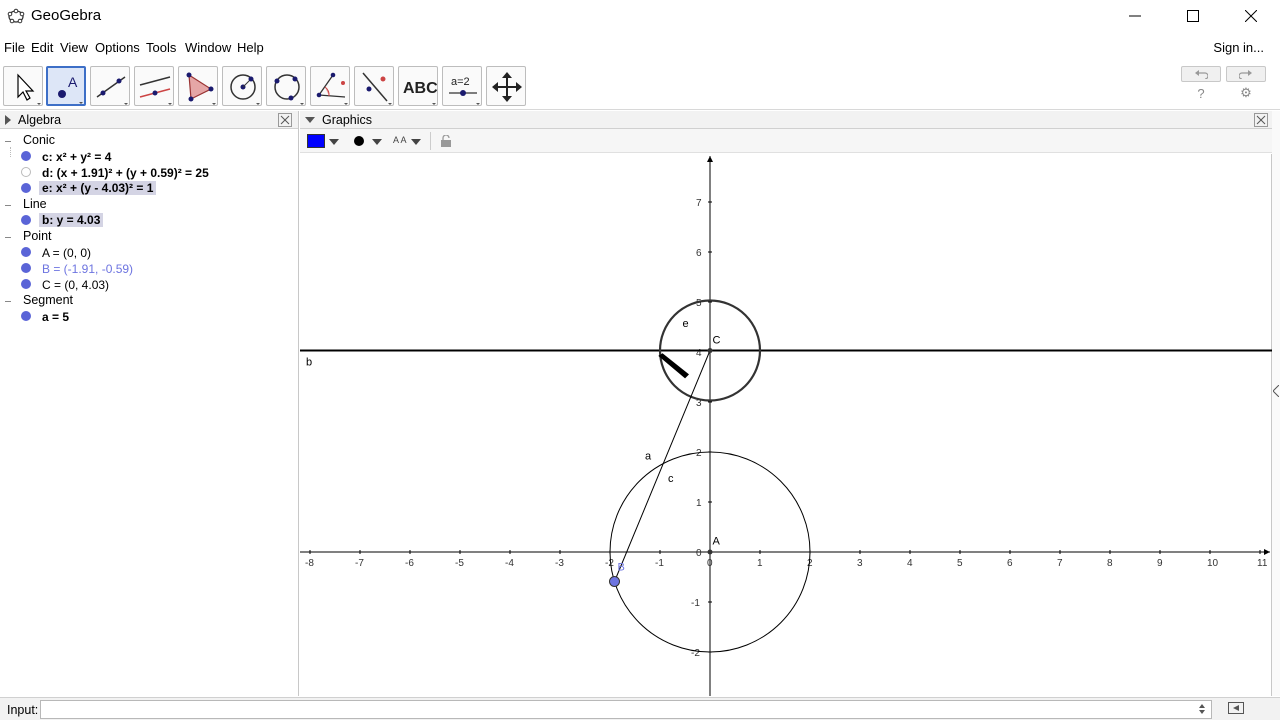 The width and height of the screenshot is (1280, 720). Describe the element at coordinates (1251, 16) in the screenshot. I see `close-window-button` at that location.